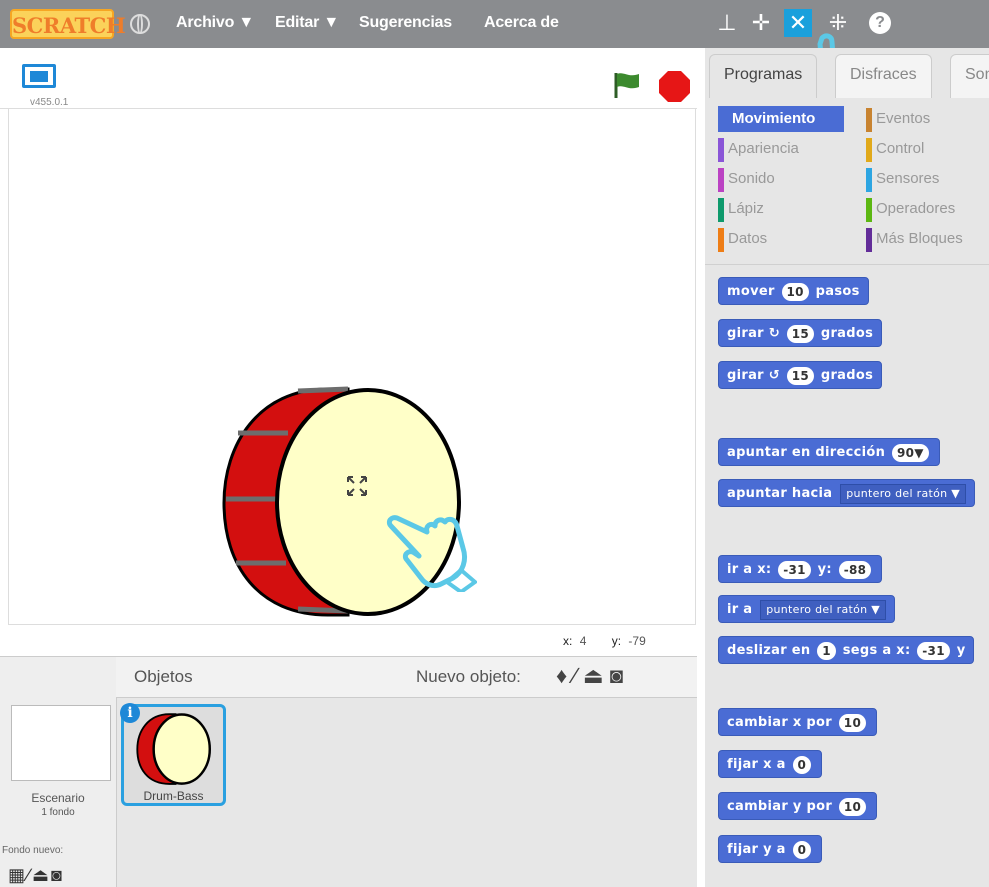 The height and width of the screenshot is (887, 989). What do you see at coordinates (900, 148) in the screenshot?
I see `category-label: Control` at bounding box center [900, 148].